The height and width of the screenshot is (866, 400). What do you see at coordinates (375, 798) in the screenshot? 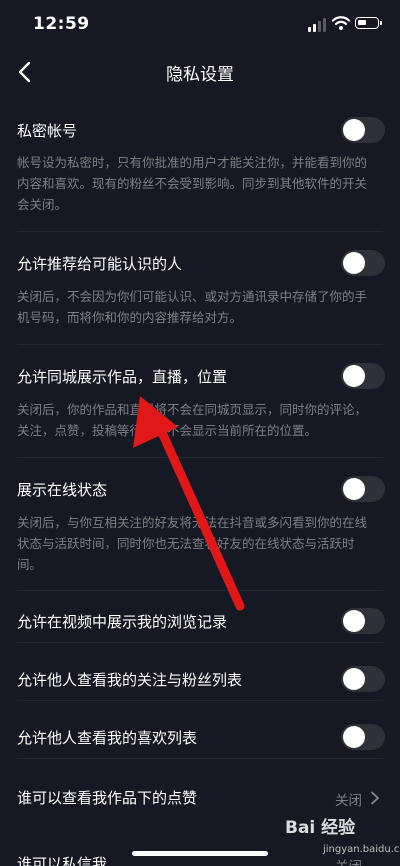
I see `chevron-right-icon` at bounding box center [375, 798].